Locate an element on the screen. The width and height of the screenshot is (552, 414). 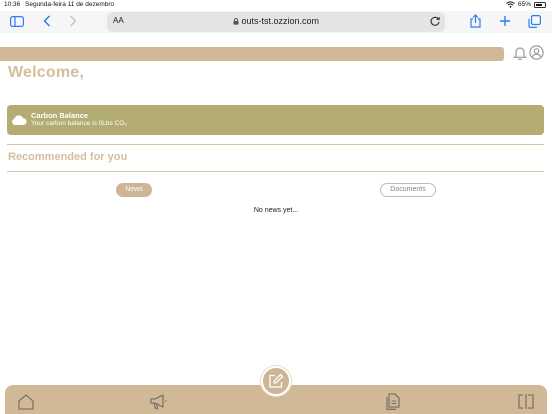
home-icon is located at coordinates (26, 401).